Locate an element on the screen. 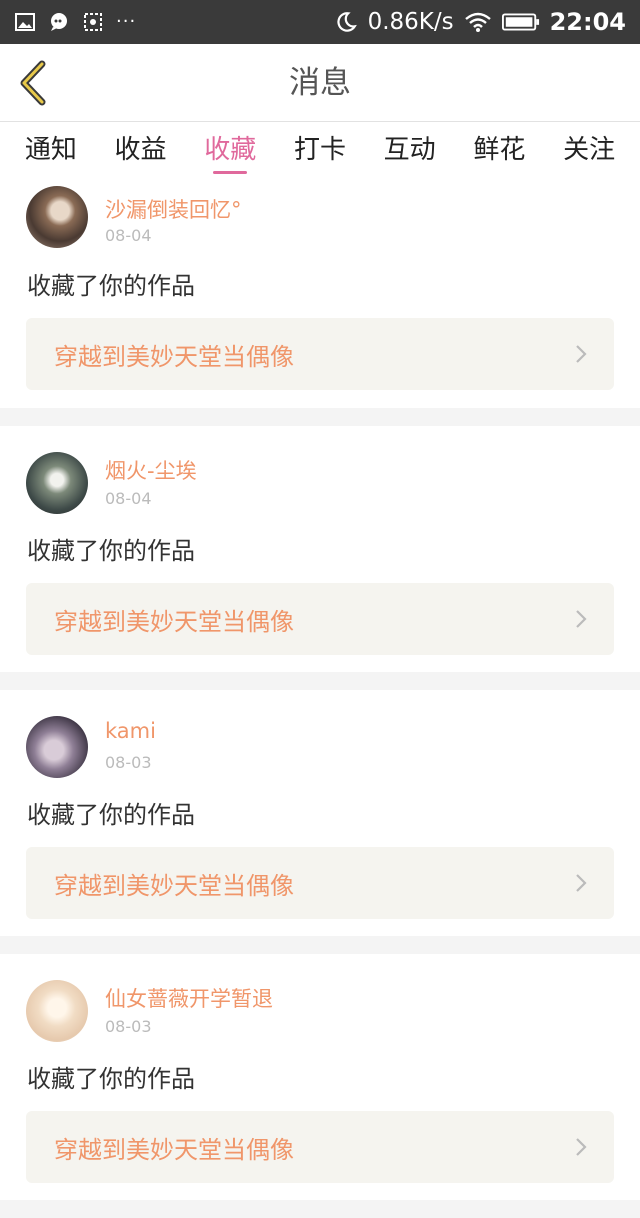  tab-follows: 关注 is located at coordinates (589, 150).